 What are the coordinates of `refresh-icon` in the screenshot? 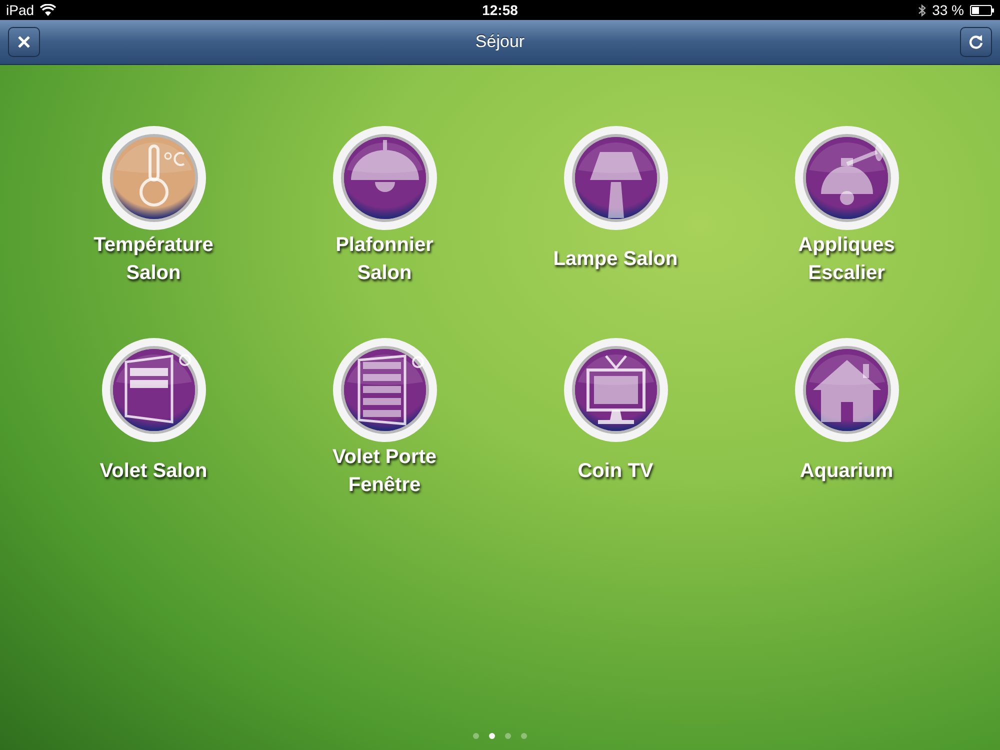 It's located at (976, 42).